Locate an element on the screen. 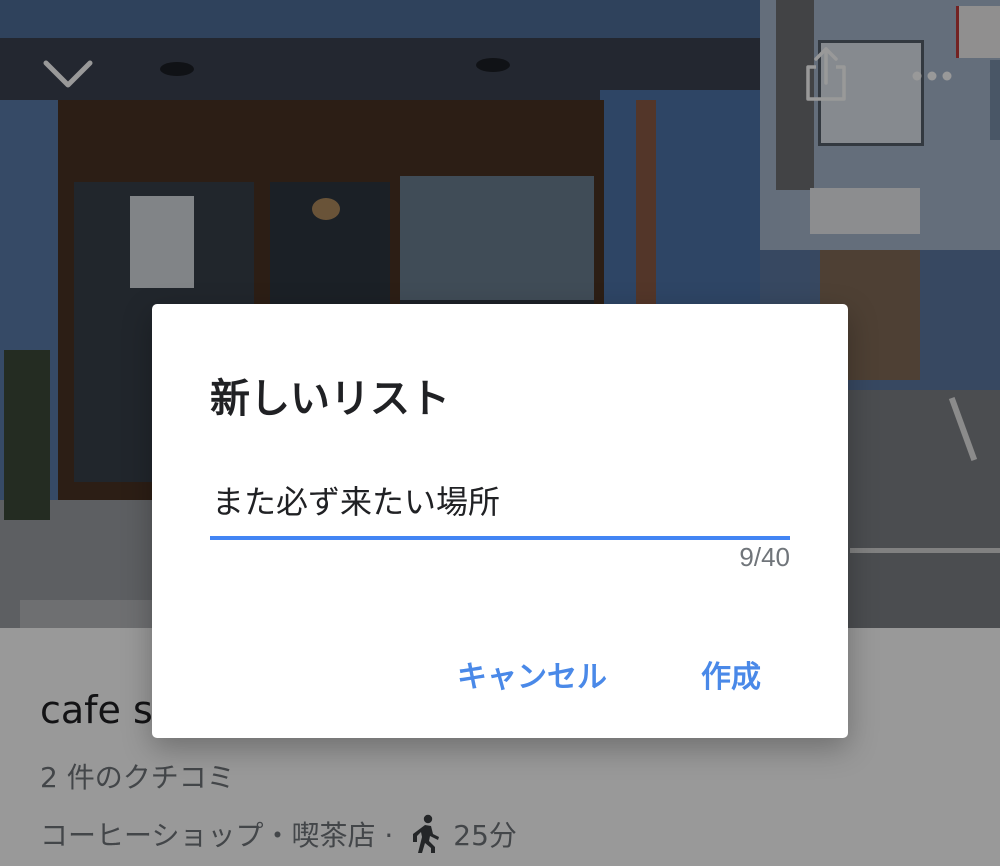 The height and width of the screenshot is (866, 1000). cancel-button: キャンセル is located at coordinates (532, 674).